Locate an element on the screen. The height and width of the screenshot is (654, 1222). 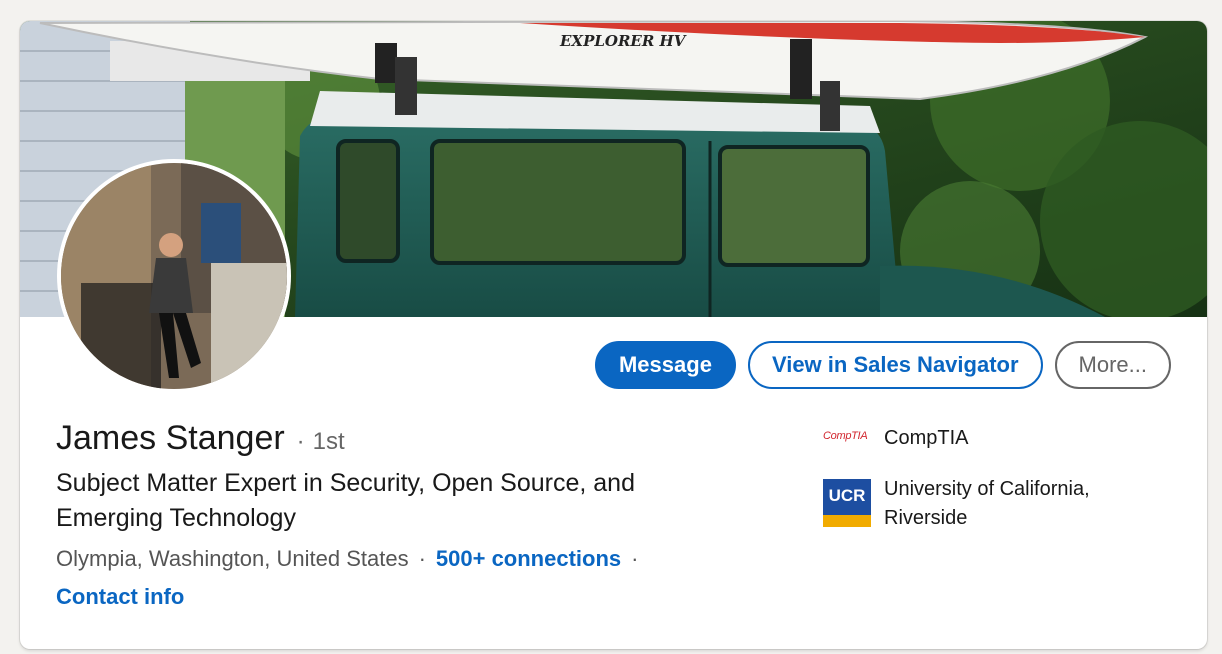
connection-degree: 1st is located at coordinates (328, 441).